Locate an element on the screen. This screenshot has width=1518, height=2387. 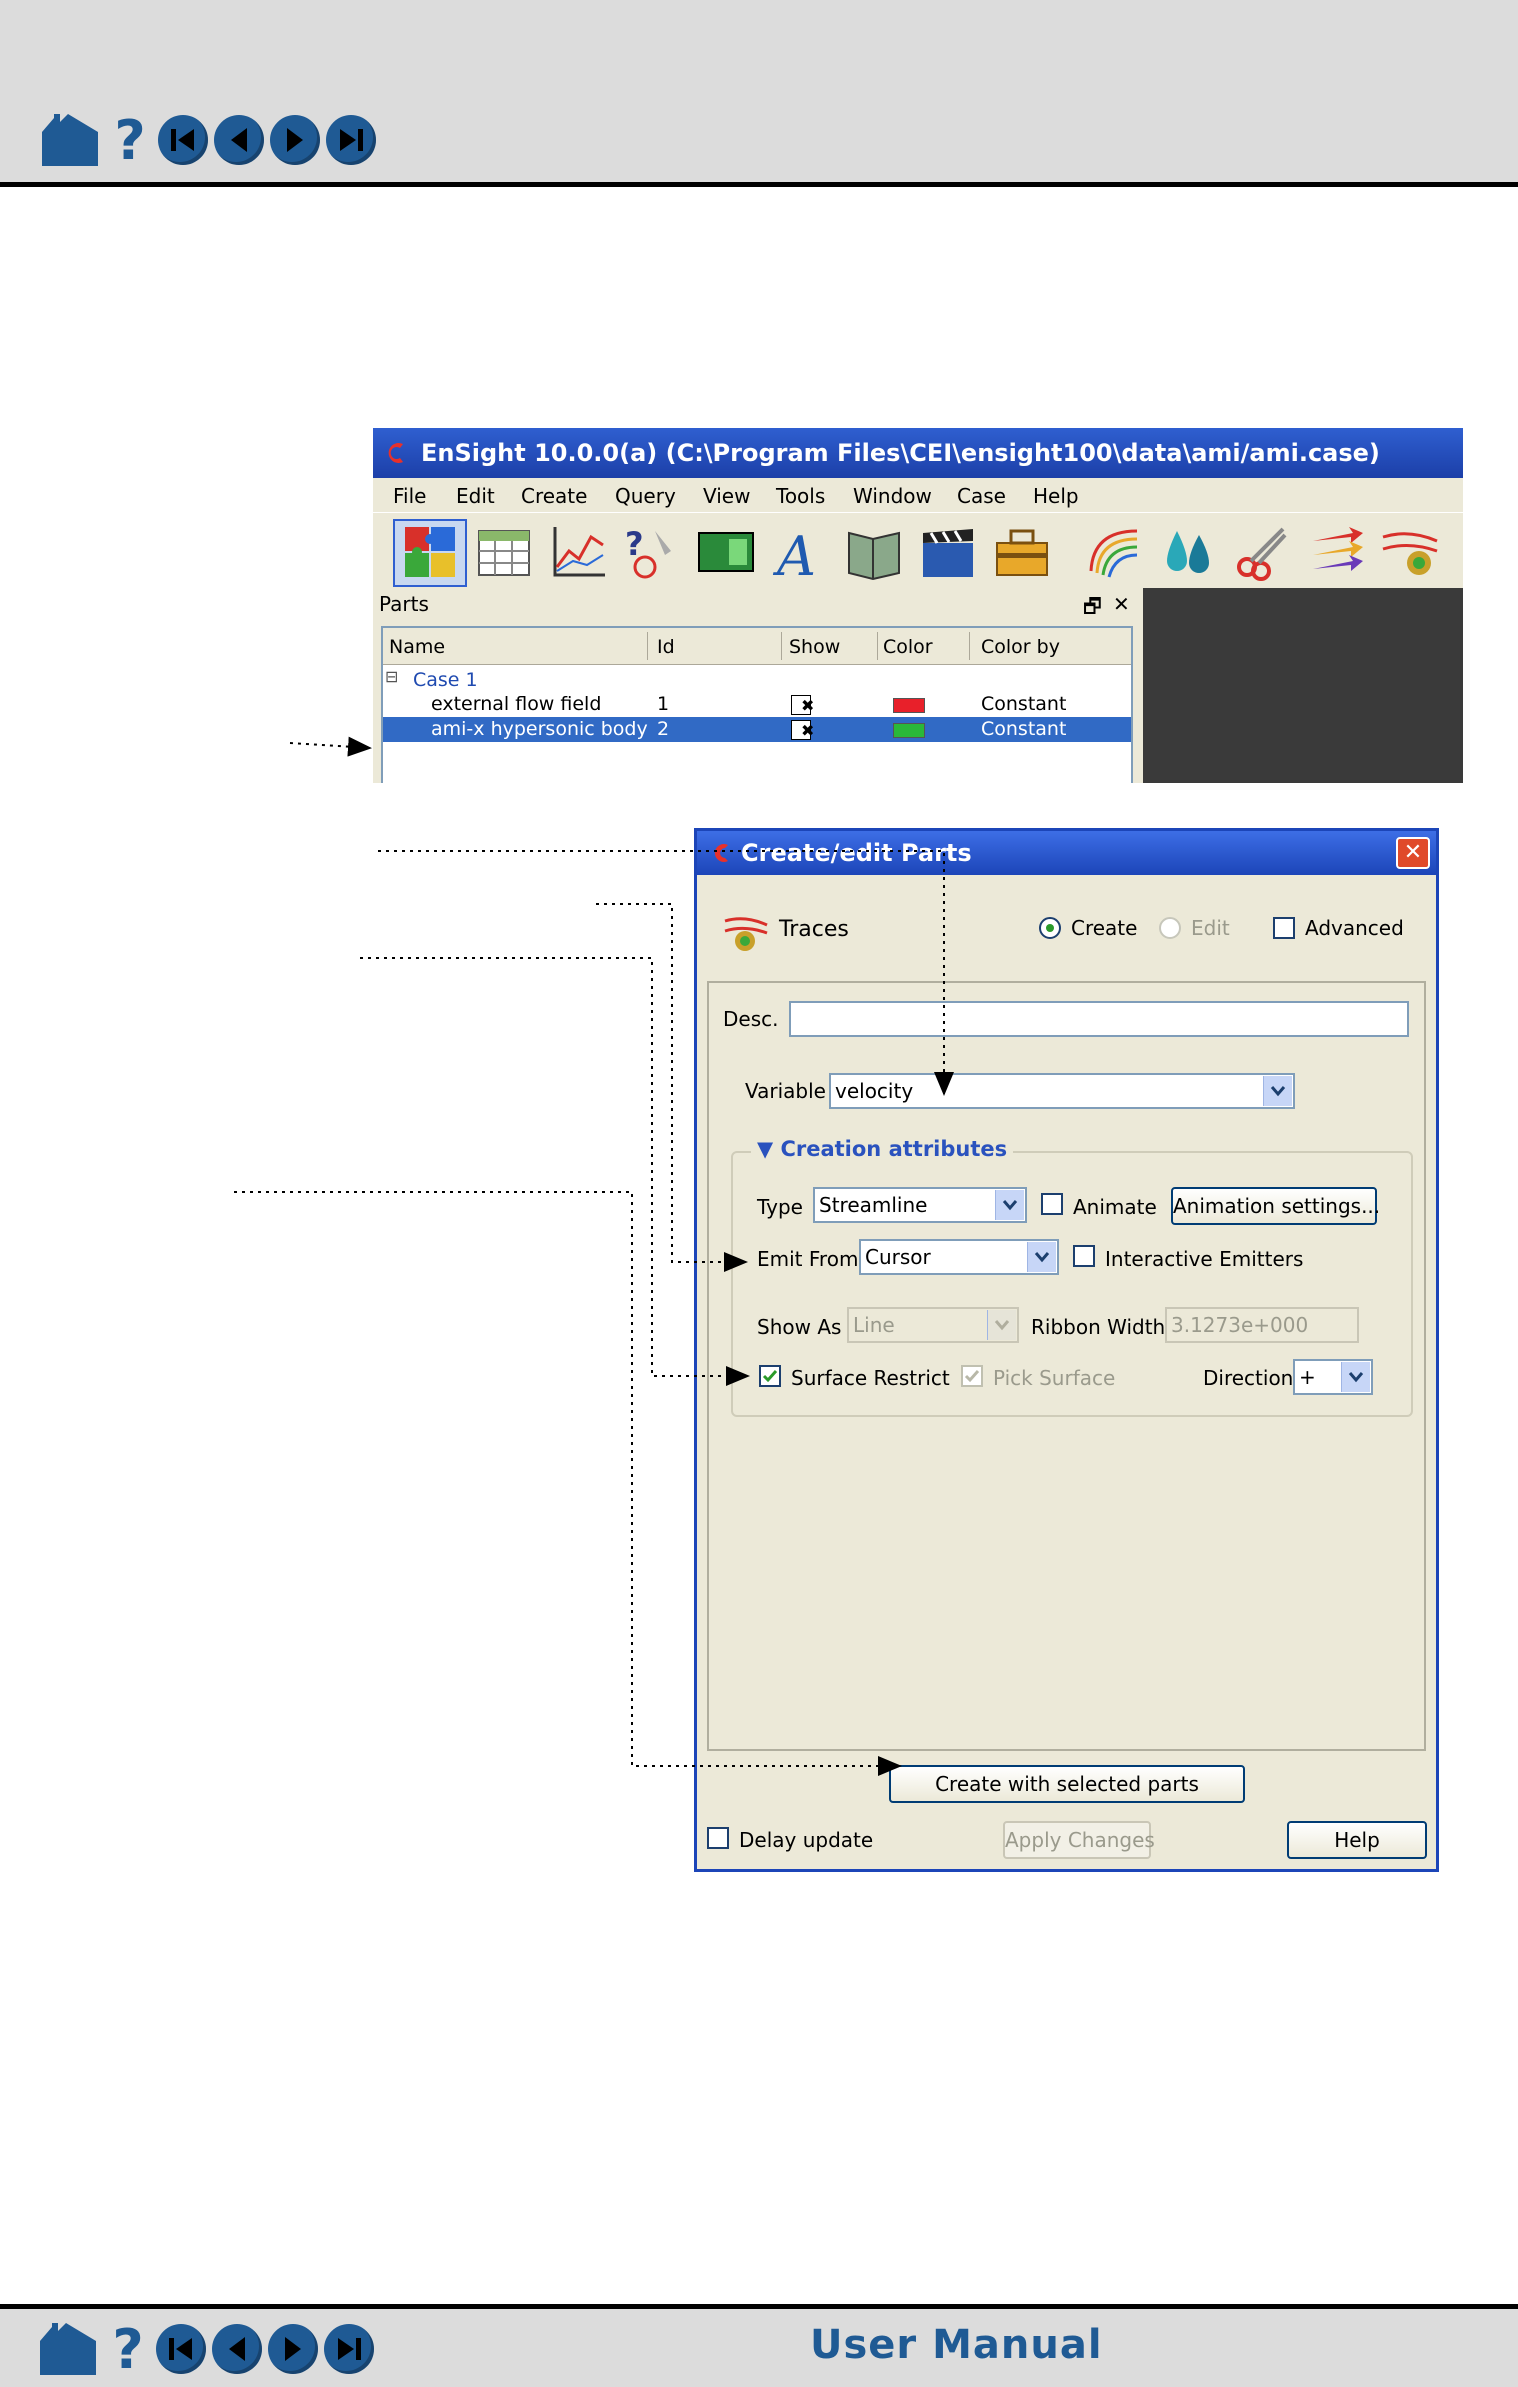
tree-case-row: ⊟ Case 1 is located at coordinates (757, 680).